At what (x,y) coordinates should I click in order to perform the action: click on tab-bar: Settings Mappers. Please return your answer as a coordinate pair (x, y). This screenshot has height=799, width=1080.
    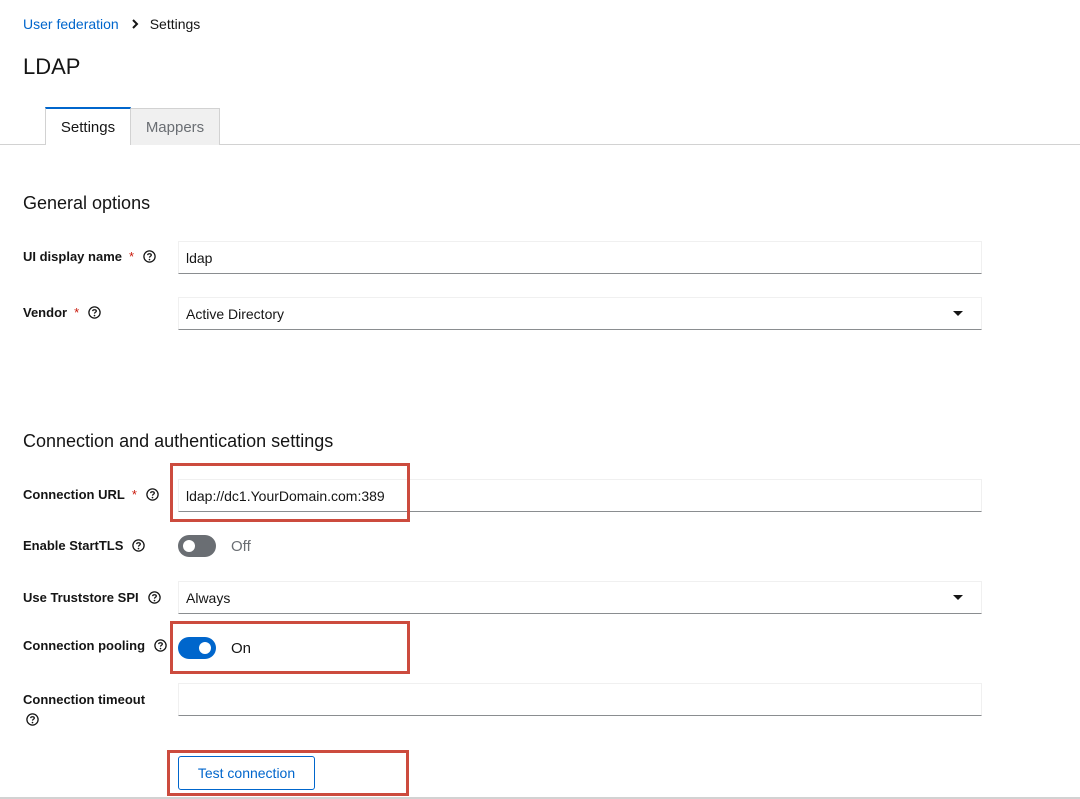
    Looking at the image, I should click on (540, 126).